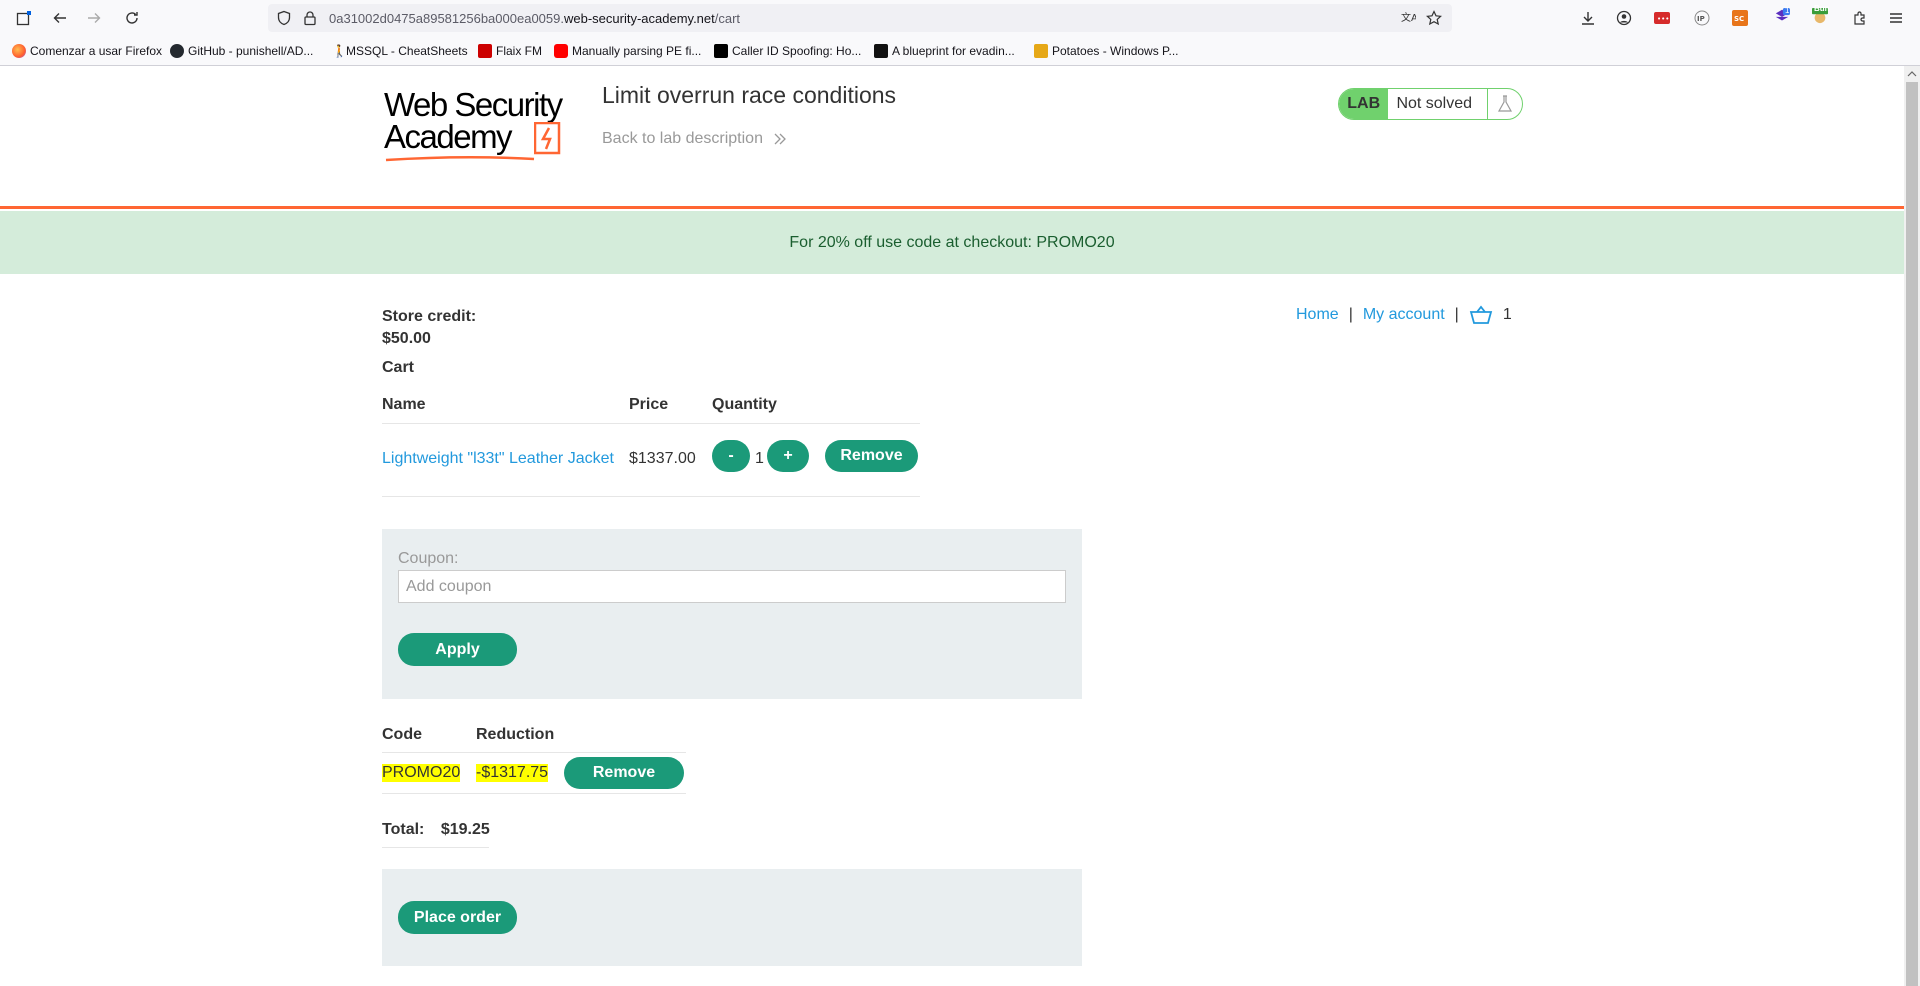 The image size is (1920, 986). I want to click on bookmark-label: Flaix FM, so click(519, 51).